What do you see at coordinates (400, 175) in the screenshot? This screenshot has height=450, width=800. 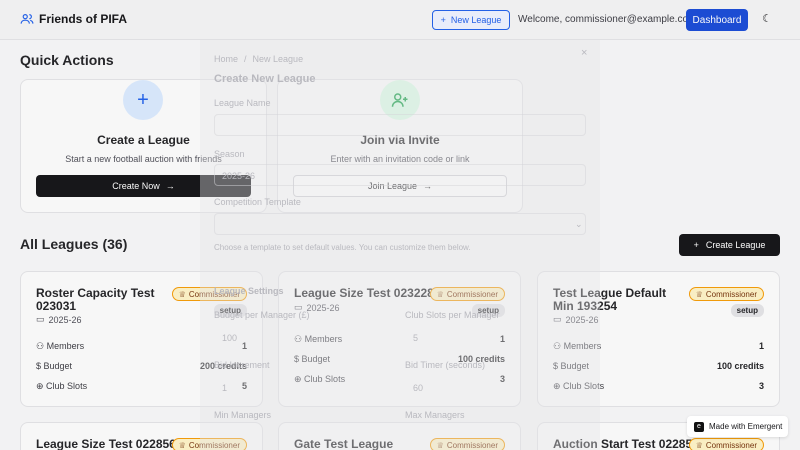 I see `season-input` at bounding box center [400, 175].